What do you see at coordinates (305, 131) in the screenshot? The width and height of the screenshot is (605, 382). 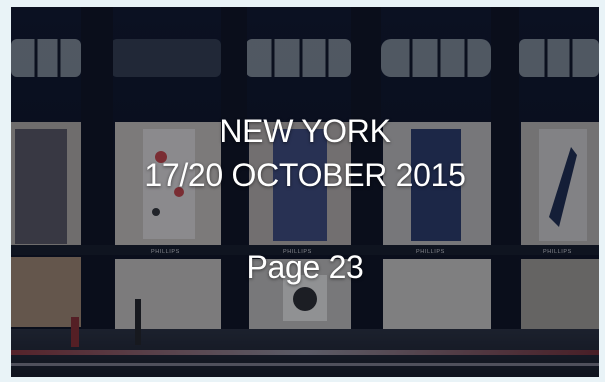 I see `city-title: NEW YORK` at bounding box center [305, 131].